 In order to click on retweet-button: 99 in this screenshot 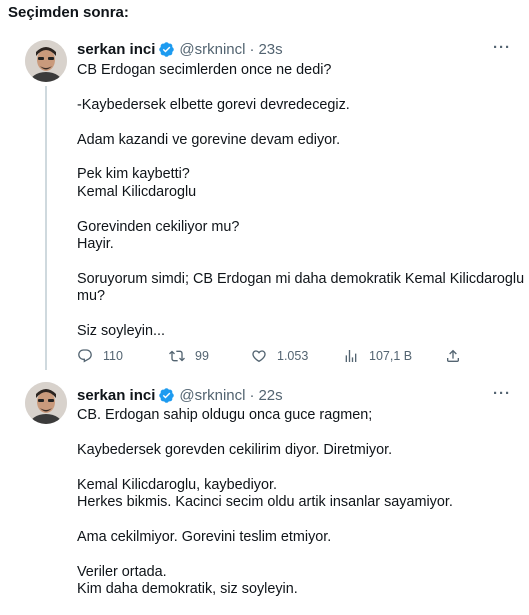, I will do `click(210, 356)`.